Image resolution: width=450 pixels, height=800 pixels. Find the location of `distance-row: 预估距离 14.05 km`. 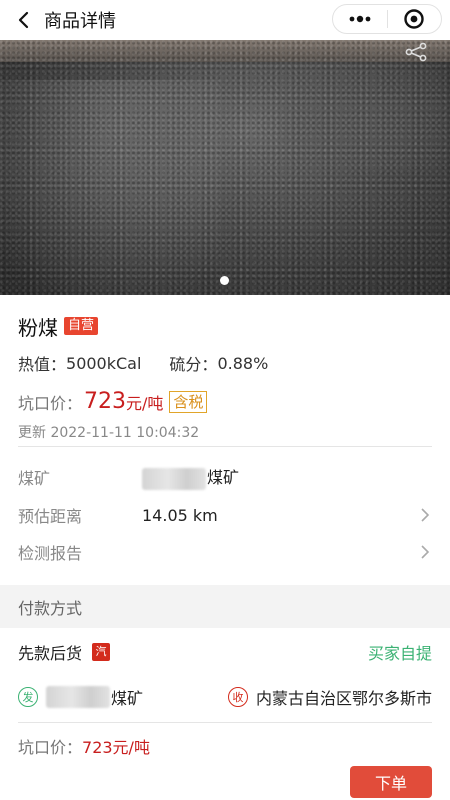

distance-row: 预估距离 14.05 km is located at coordinates (225, 515).